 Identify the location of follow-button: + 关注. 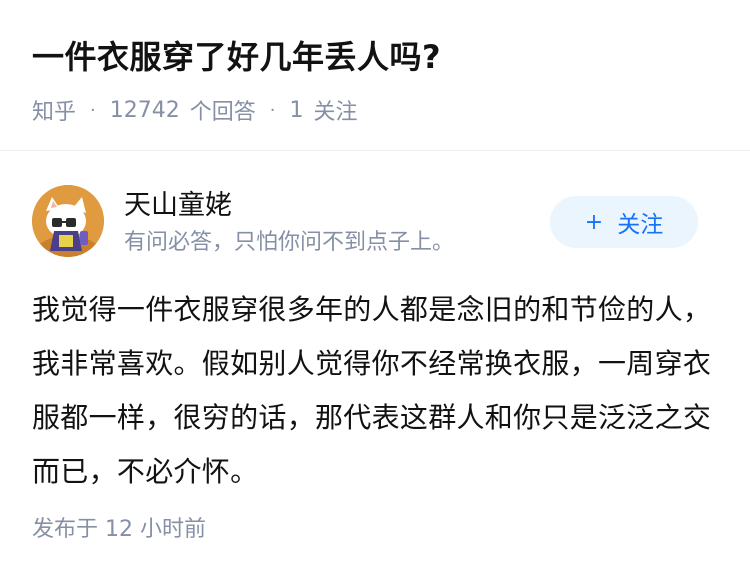
(624, 222).